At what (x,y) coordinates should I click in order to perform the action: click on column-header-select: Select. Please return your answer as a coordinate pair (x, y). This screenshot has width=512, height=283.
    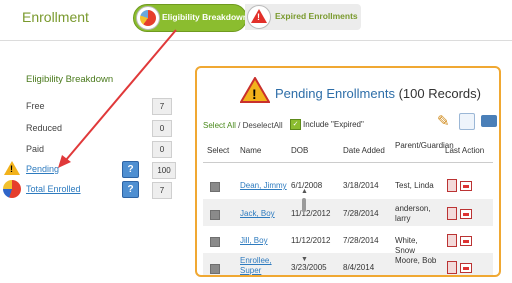
    Looking at the image, I should click on (218, 150).